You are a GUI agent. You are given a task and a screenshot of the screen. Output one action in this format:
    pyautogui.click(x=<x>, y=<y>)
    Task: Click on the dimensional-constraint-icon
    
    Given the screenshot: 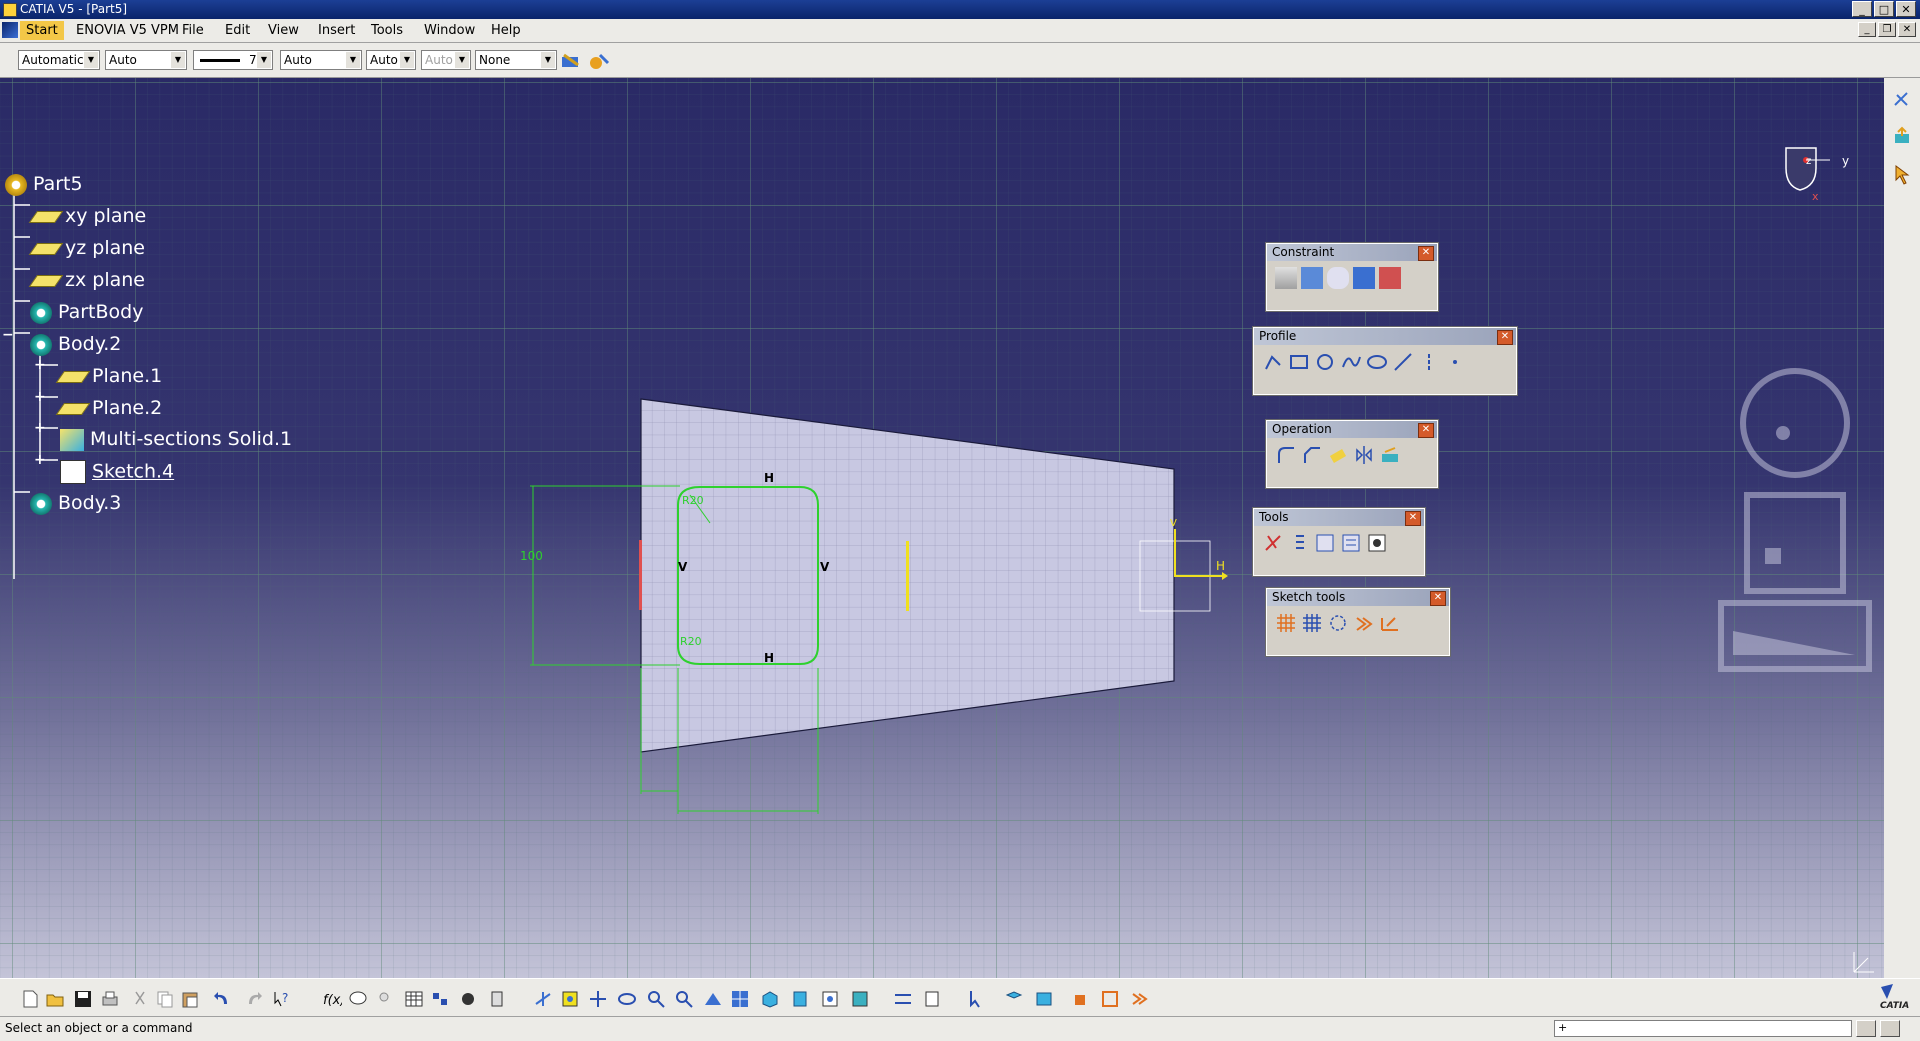 What is the action you would take?
    pyautogui.click(x=1110, y=999)
    